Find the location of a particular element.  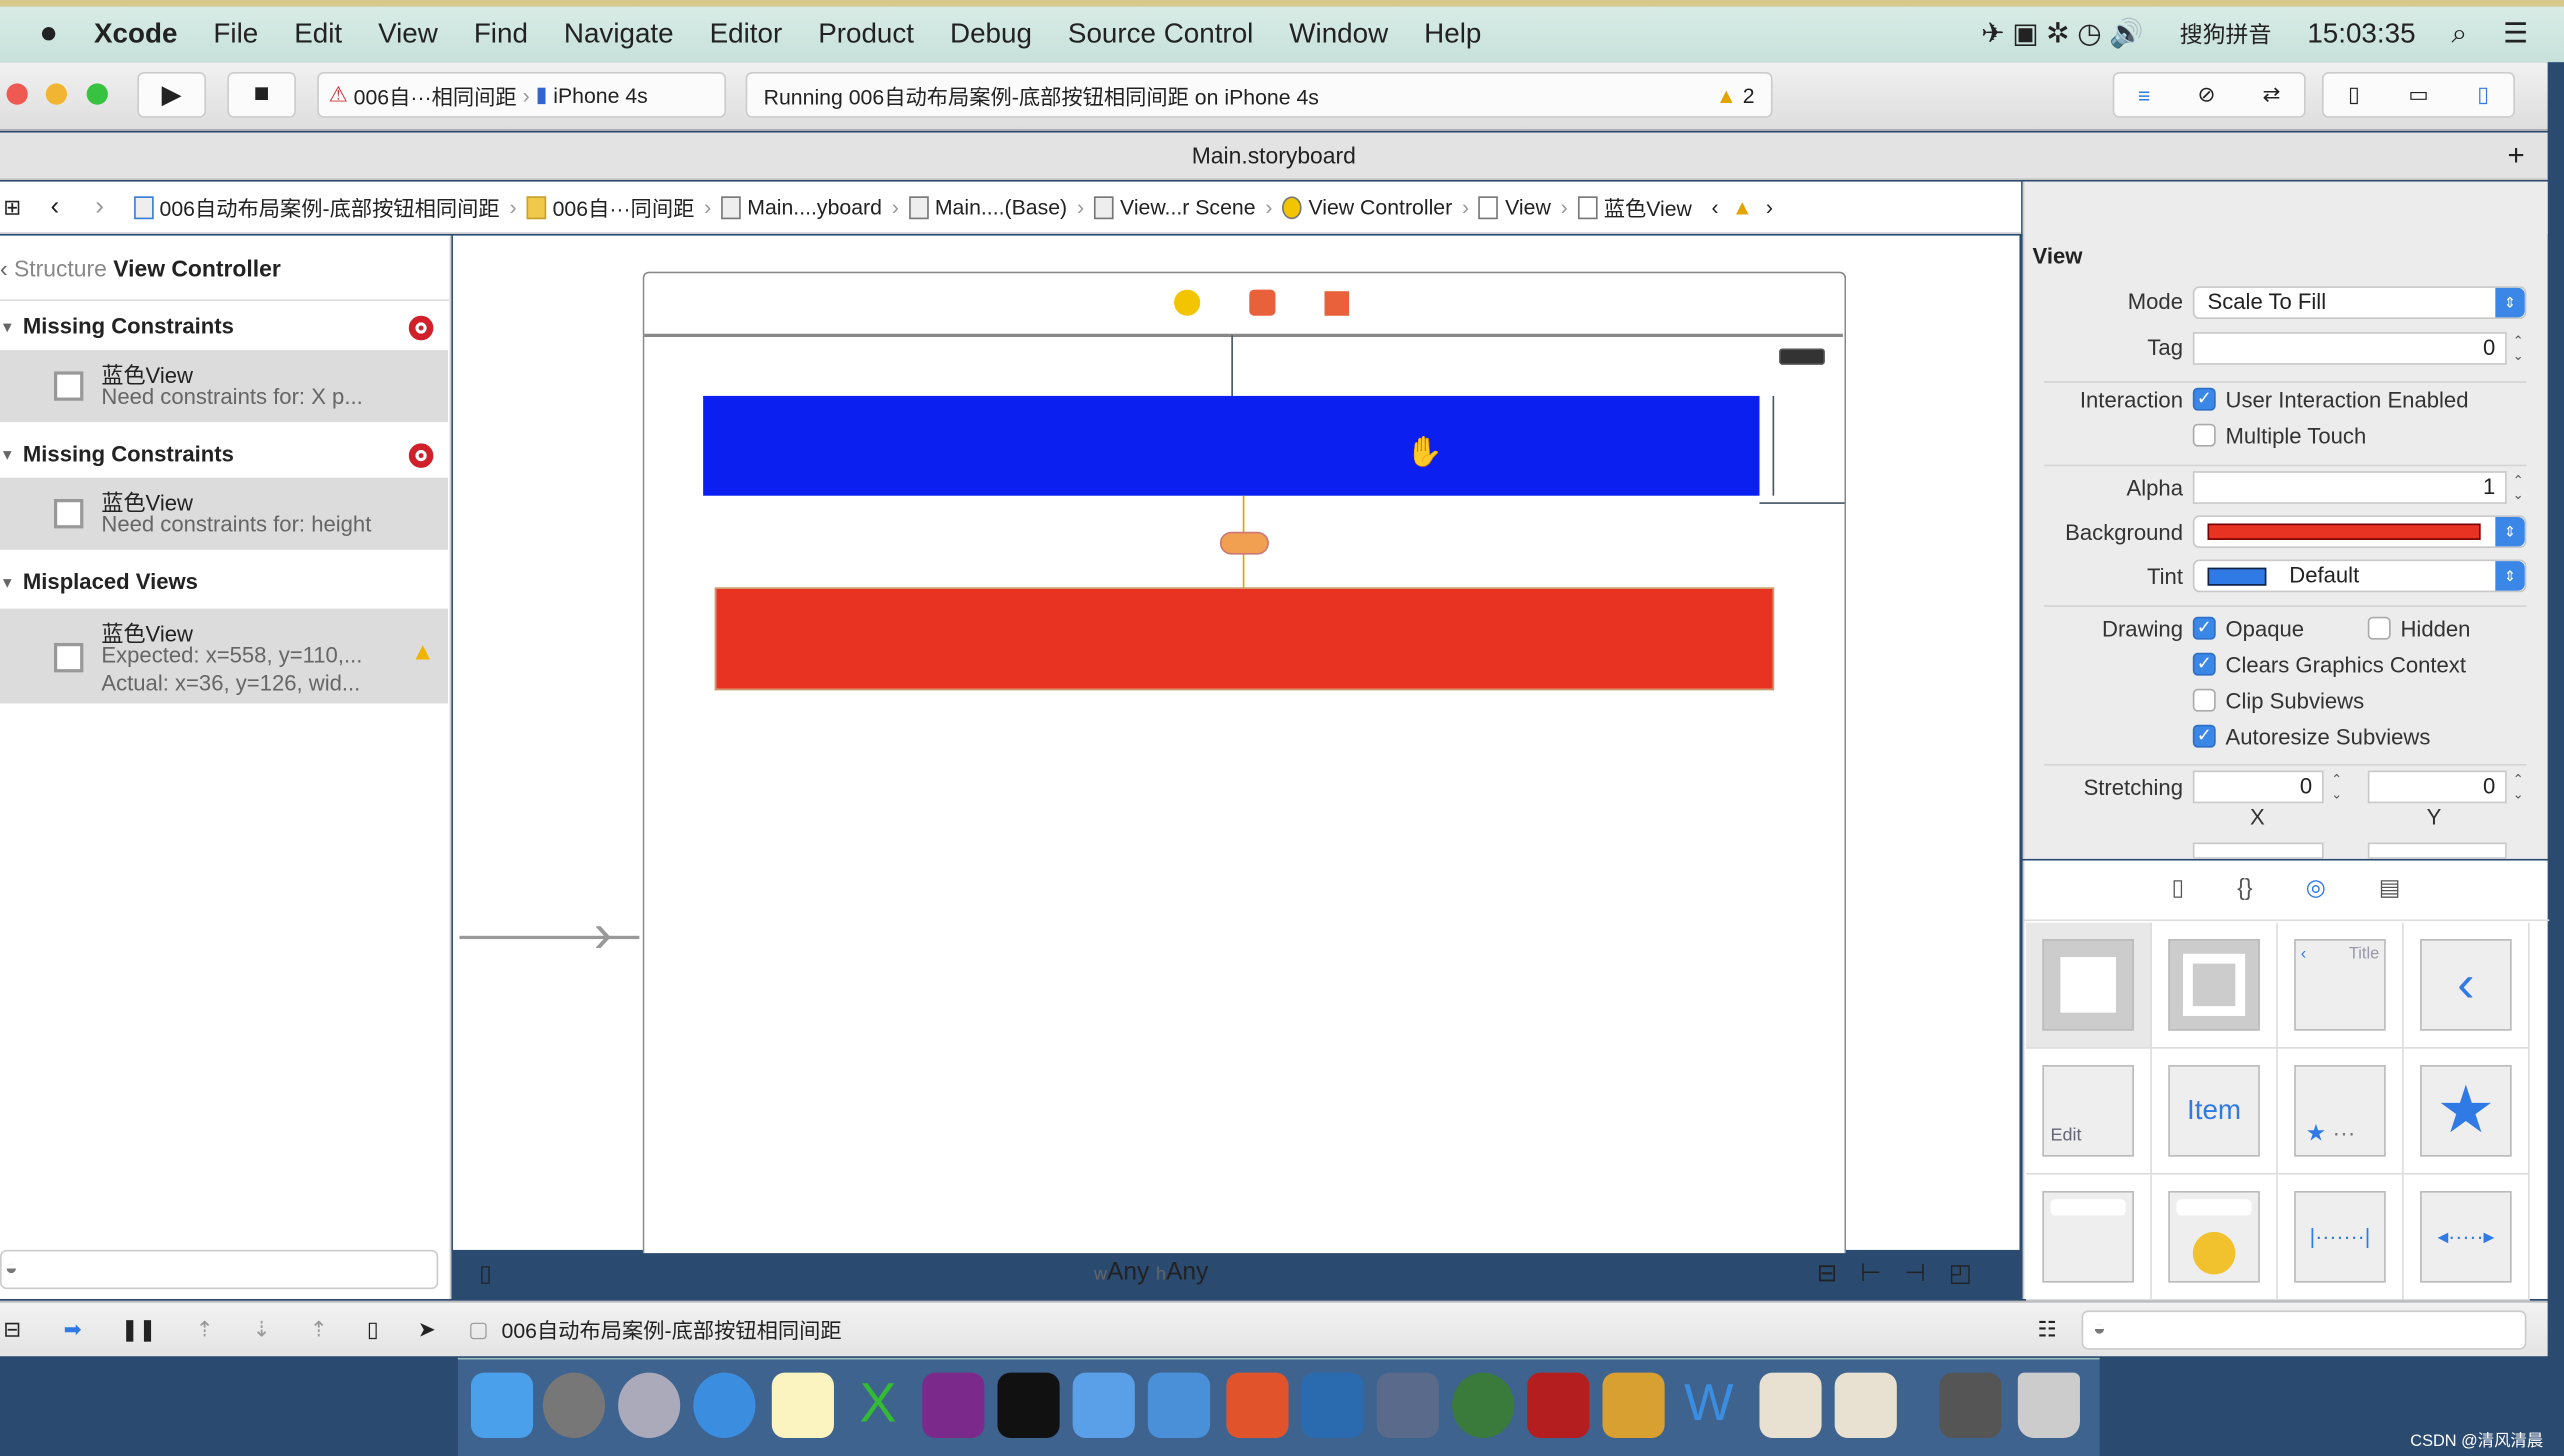

navigator-toggle-icon: ▯ is located at coordinates (2354, 95).